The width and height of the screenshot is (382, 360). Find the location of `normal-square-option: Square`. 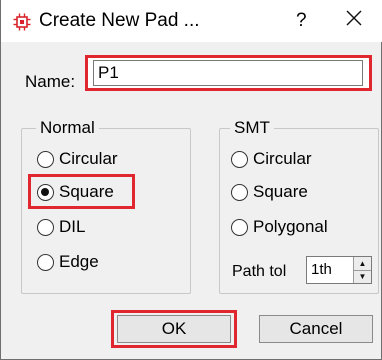

normal-square-option: Square is located at coordinates (75, 192).